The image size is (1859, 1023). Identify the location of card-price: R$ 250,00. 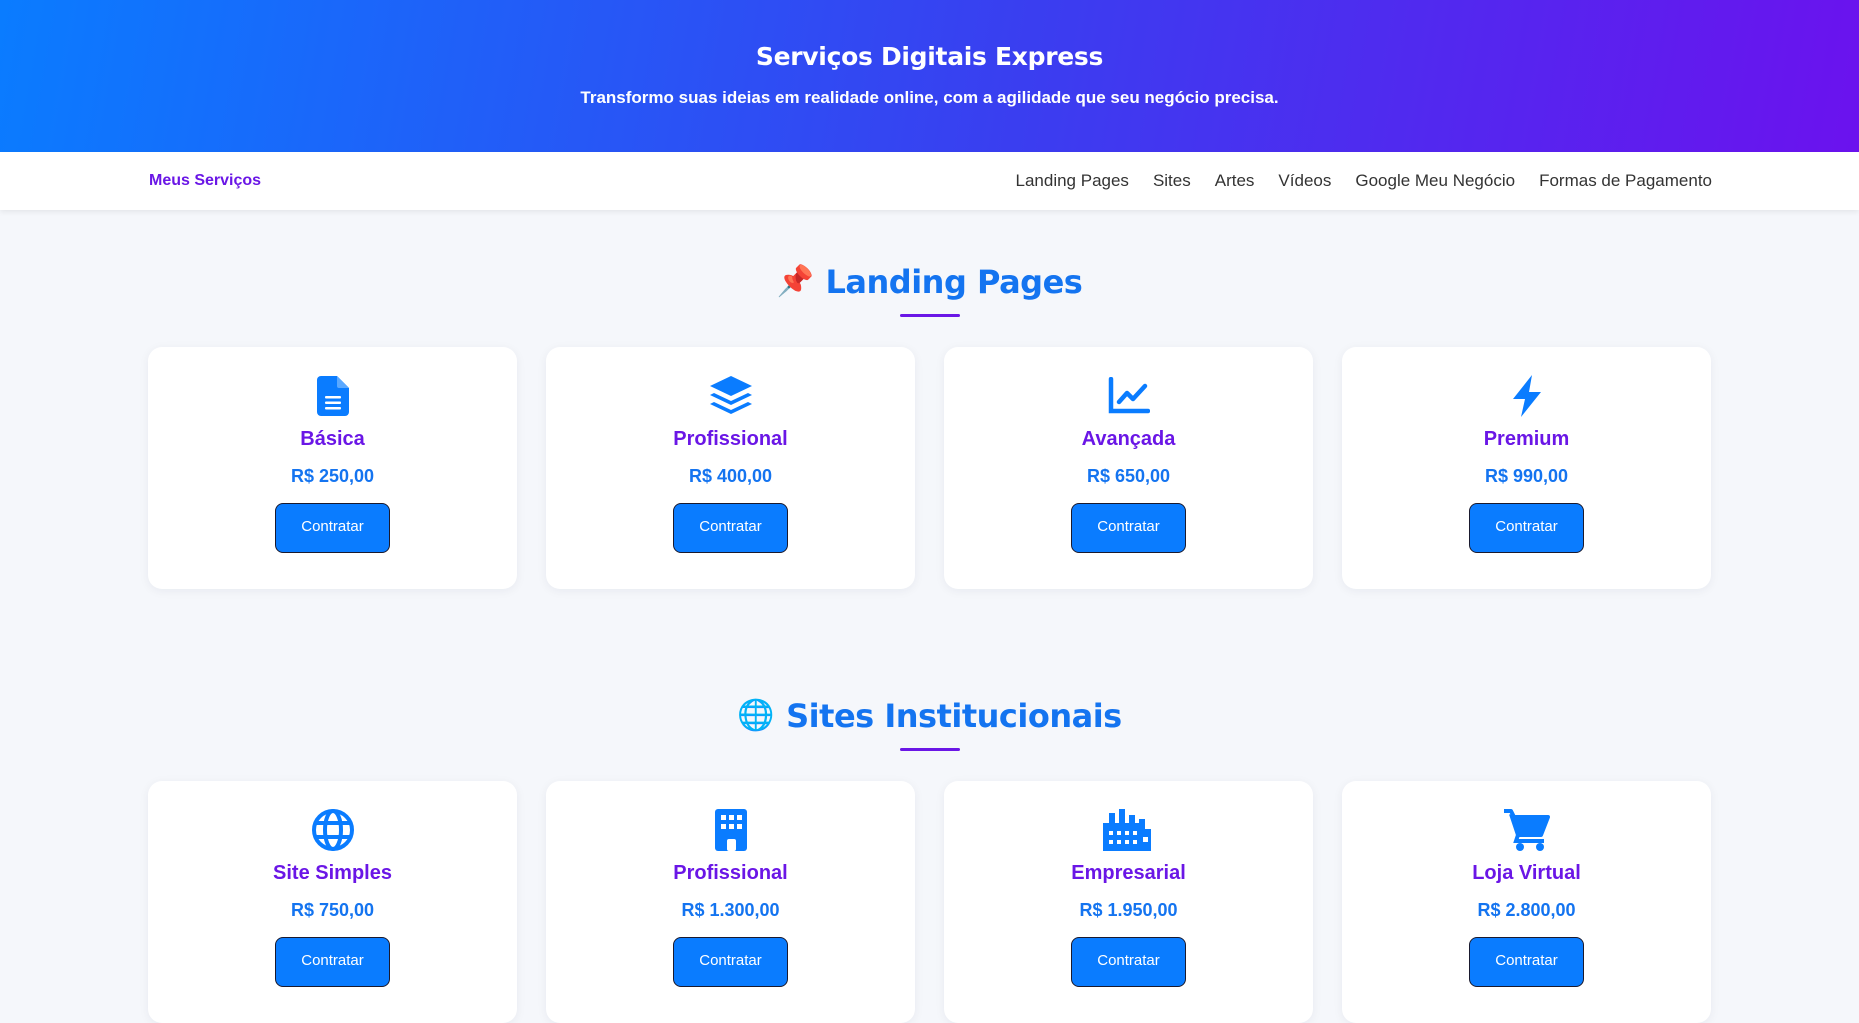
(332, 476).